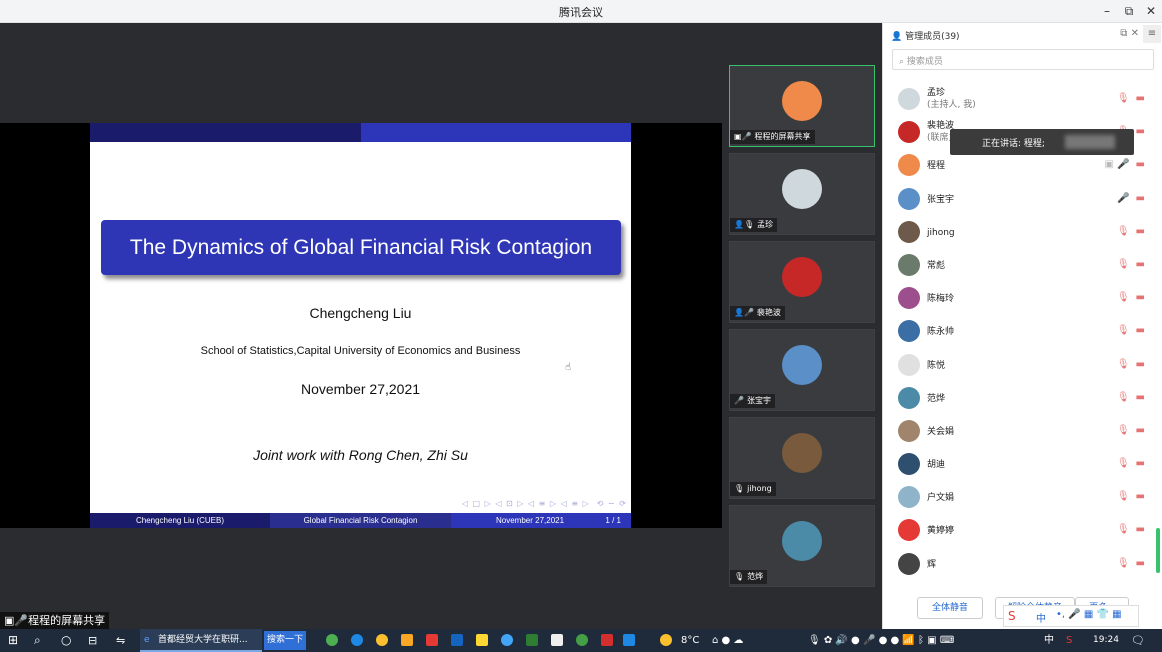 This screenshot has height=652, width=1162. I want to click on members-title: 👤 管理成员(39), so click(925, 37).